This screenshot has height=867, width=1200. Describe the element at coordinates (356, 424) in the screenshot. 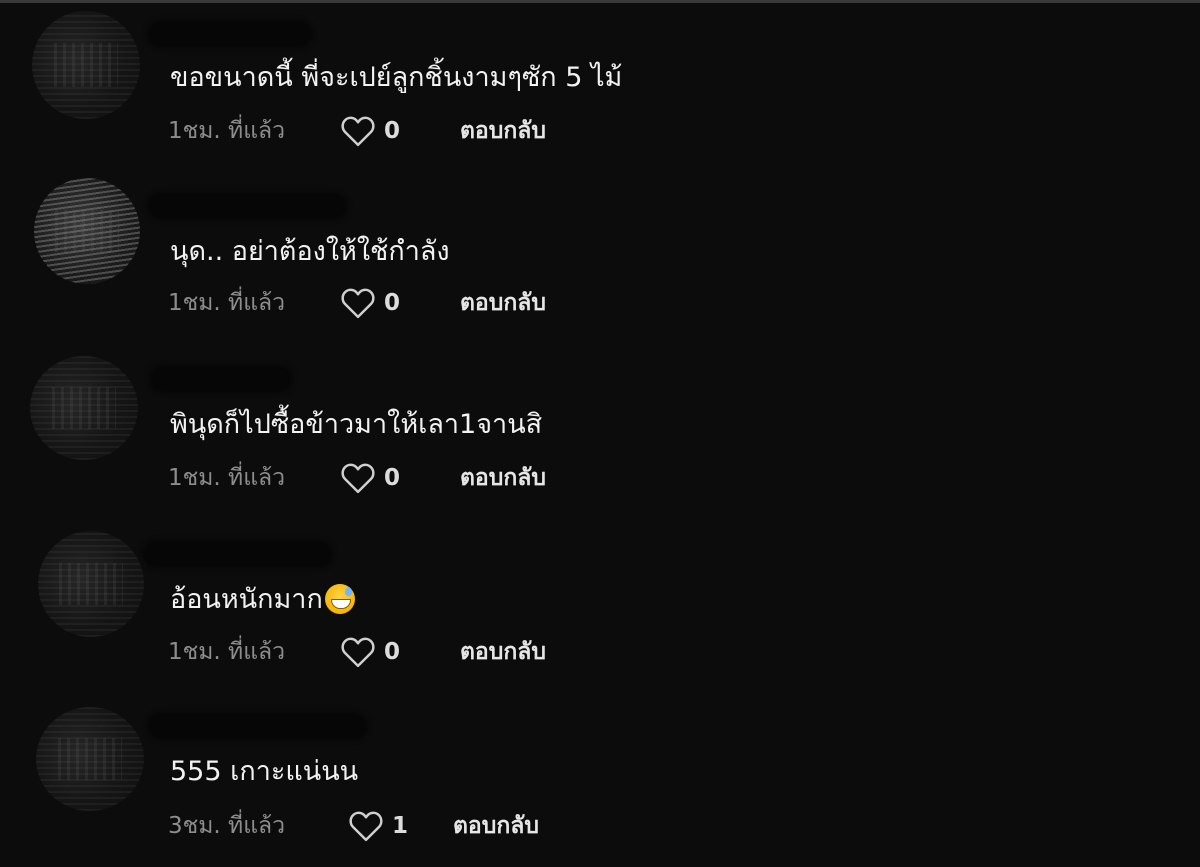

I see `comment-text: พินุดก็ไปซื้อข้าวมาให้เลา1จานสิ` at that location.